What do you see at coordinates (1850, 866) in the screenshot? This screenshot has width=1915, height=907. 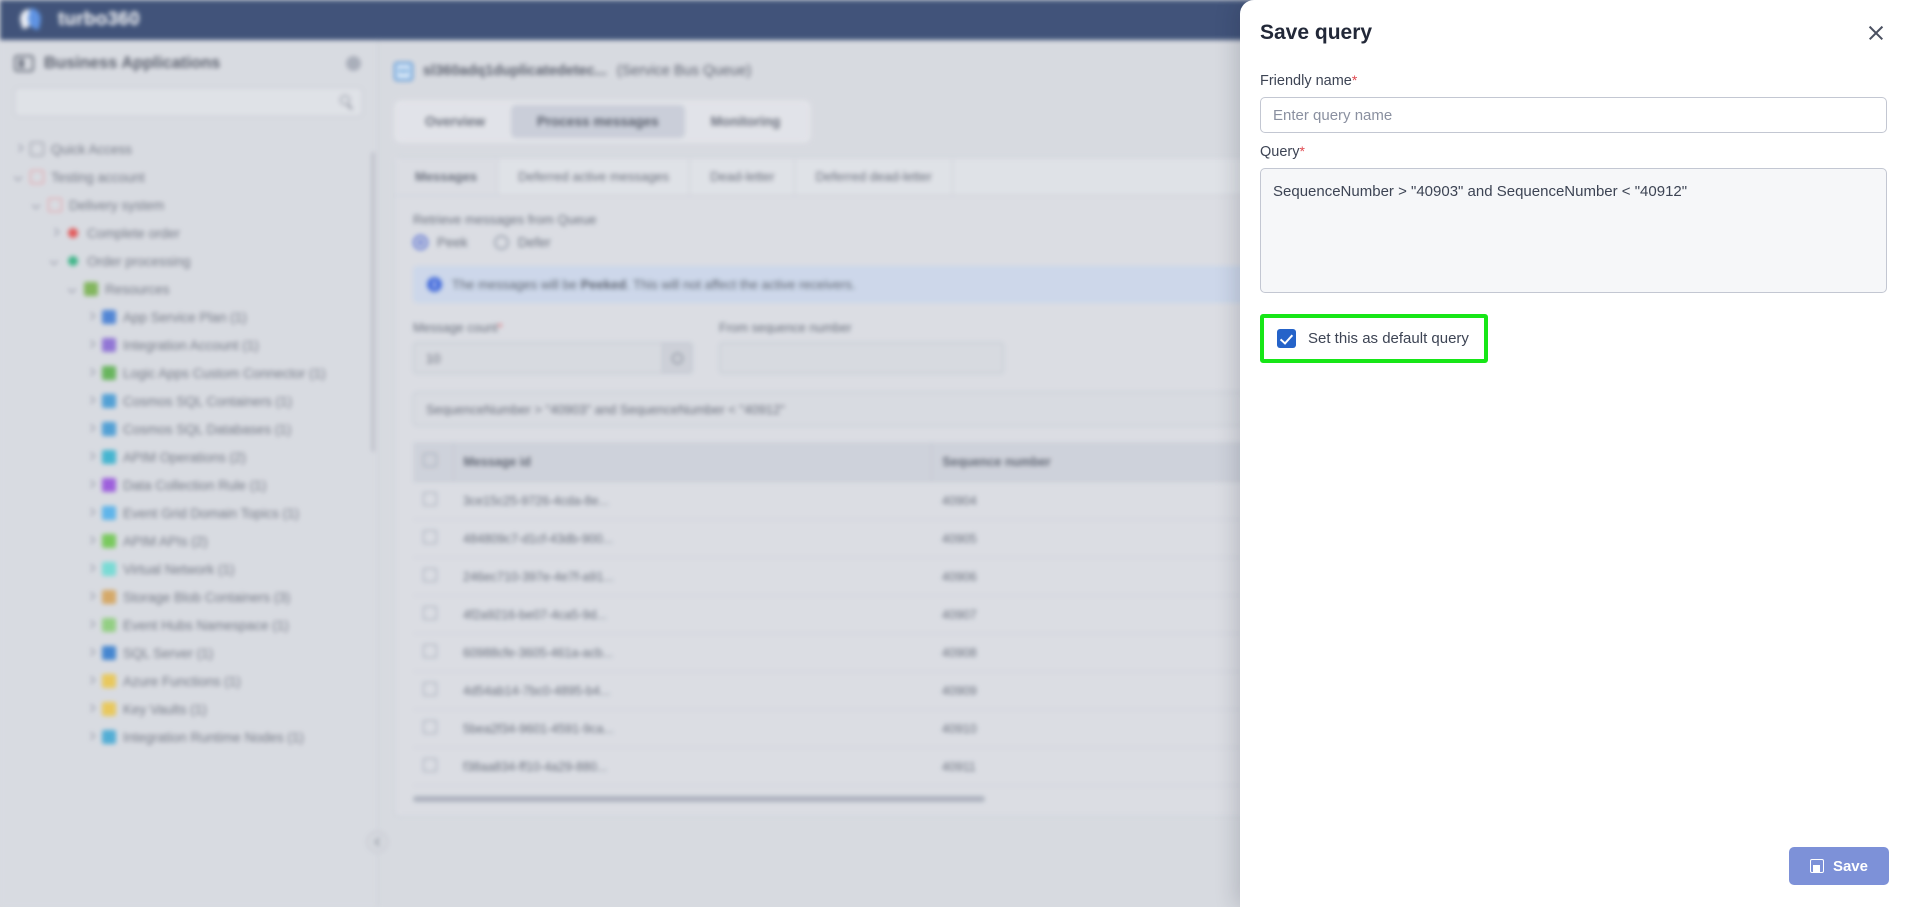 I see `save-button-label: Save` at bounding box center [1850, 866].